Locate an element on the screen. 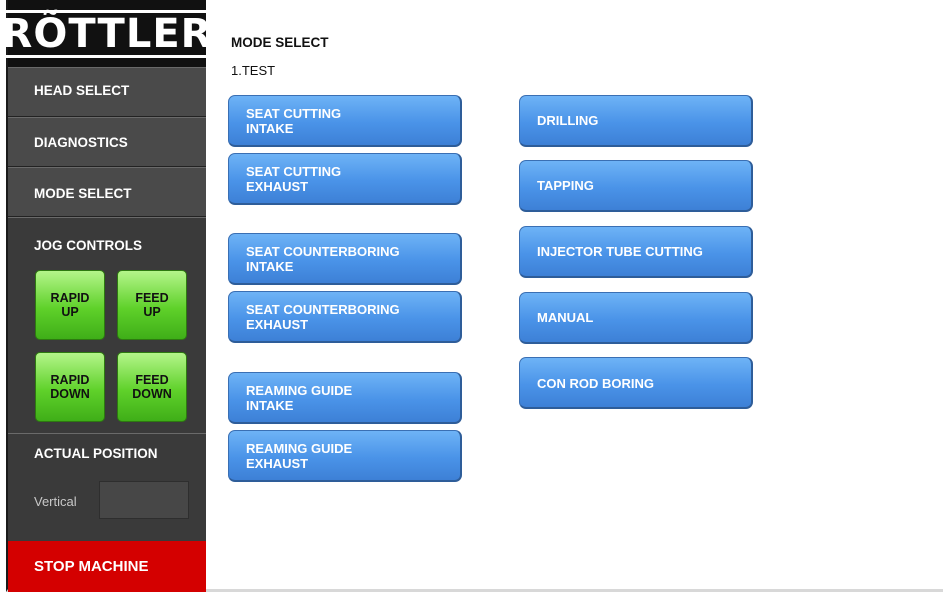 This screenshot has height=595, width=943. mode-reaming-guide-intake-button: REAMING GUIDE INTAKE is located at coordinates (345, 398).